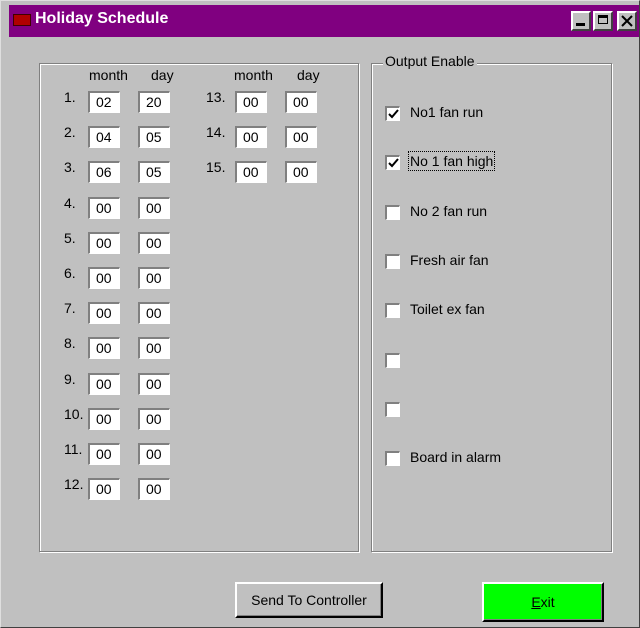  Describe the element at coordinates (70, 167) in the screenshot. I see `holiday-number-label: 3.` at that location.